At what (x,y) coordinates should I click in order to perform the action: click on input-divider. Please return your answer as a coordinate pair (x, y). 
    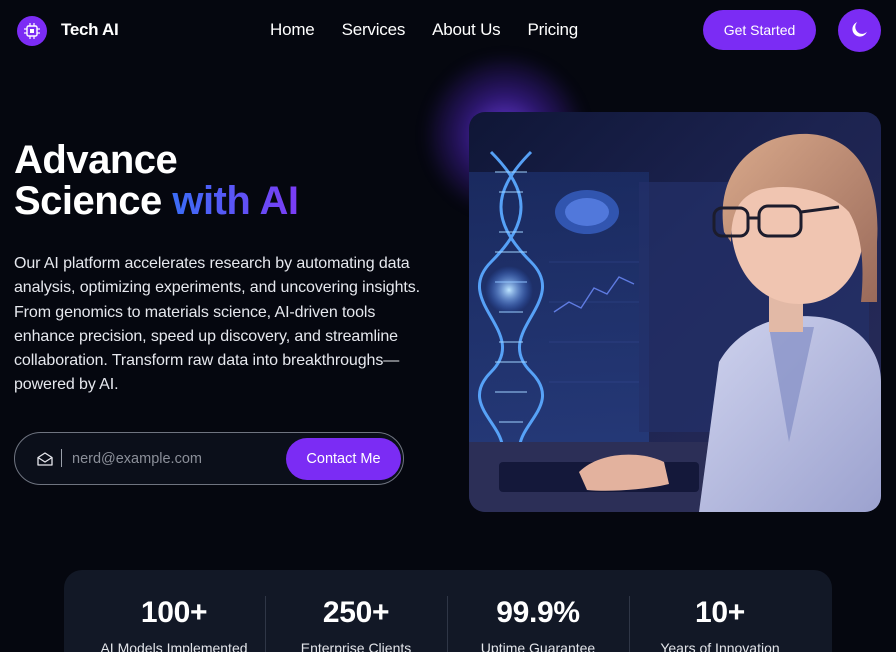
    Looking at the image, I should click on (61, 458).